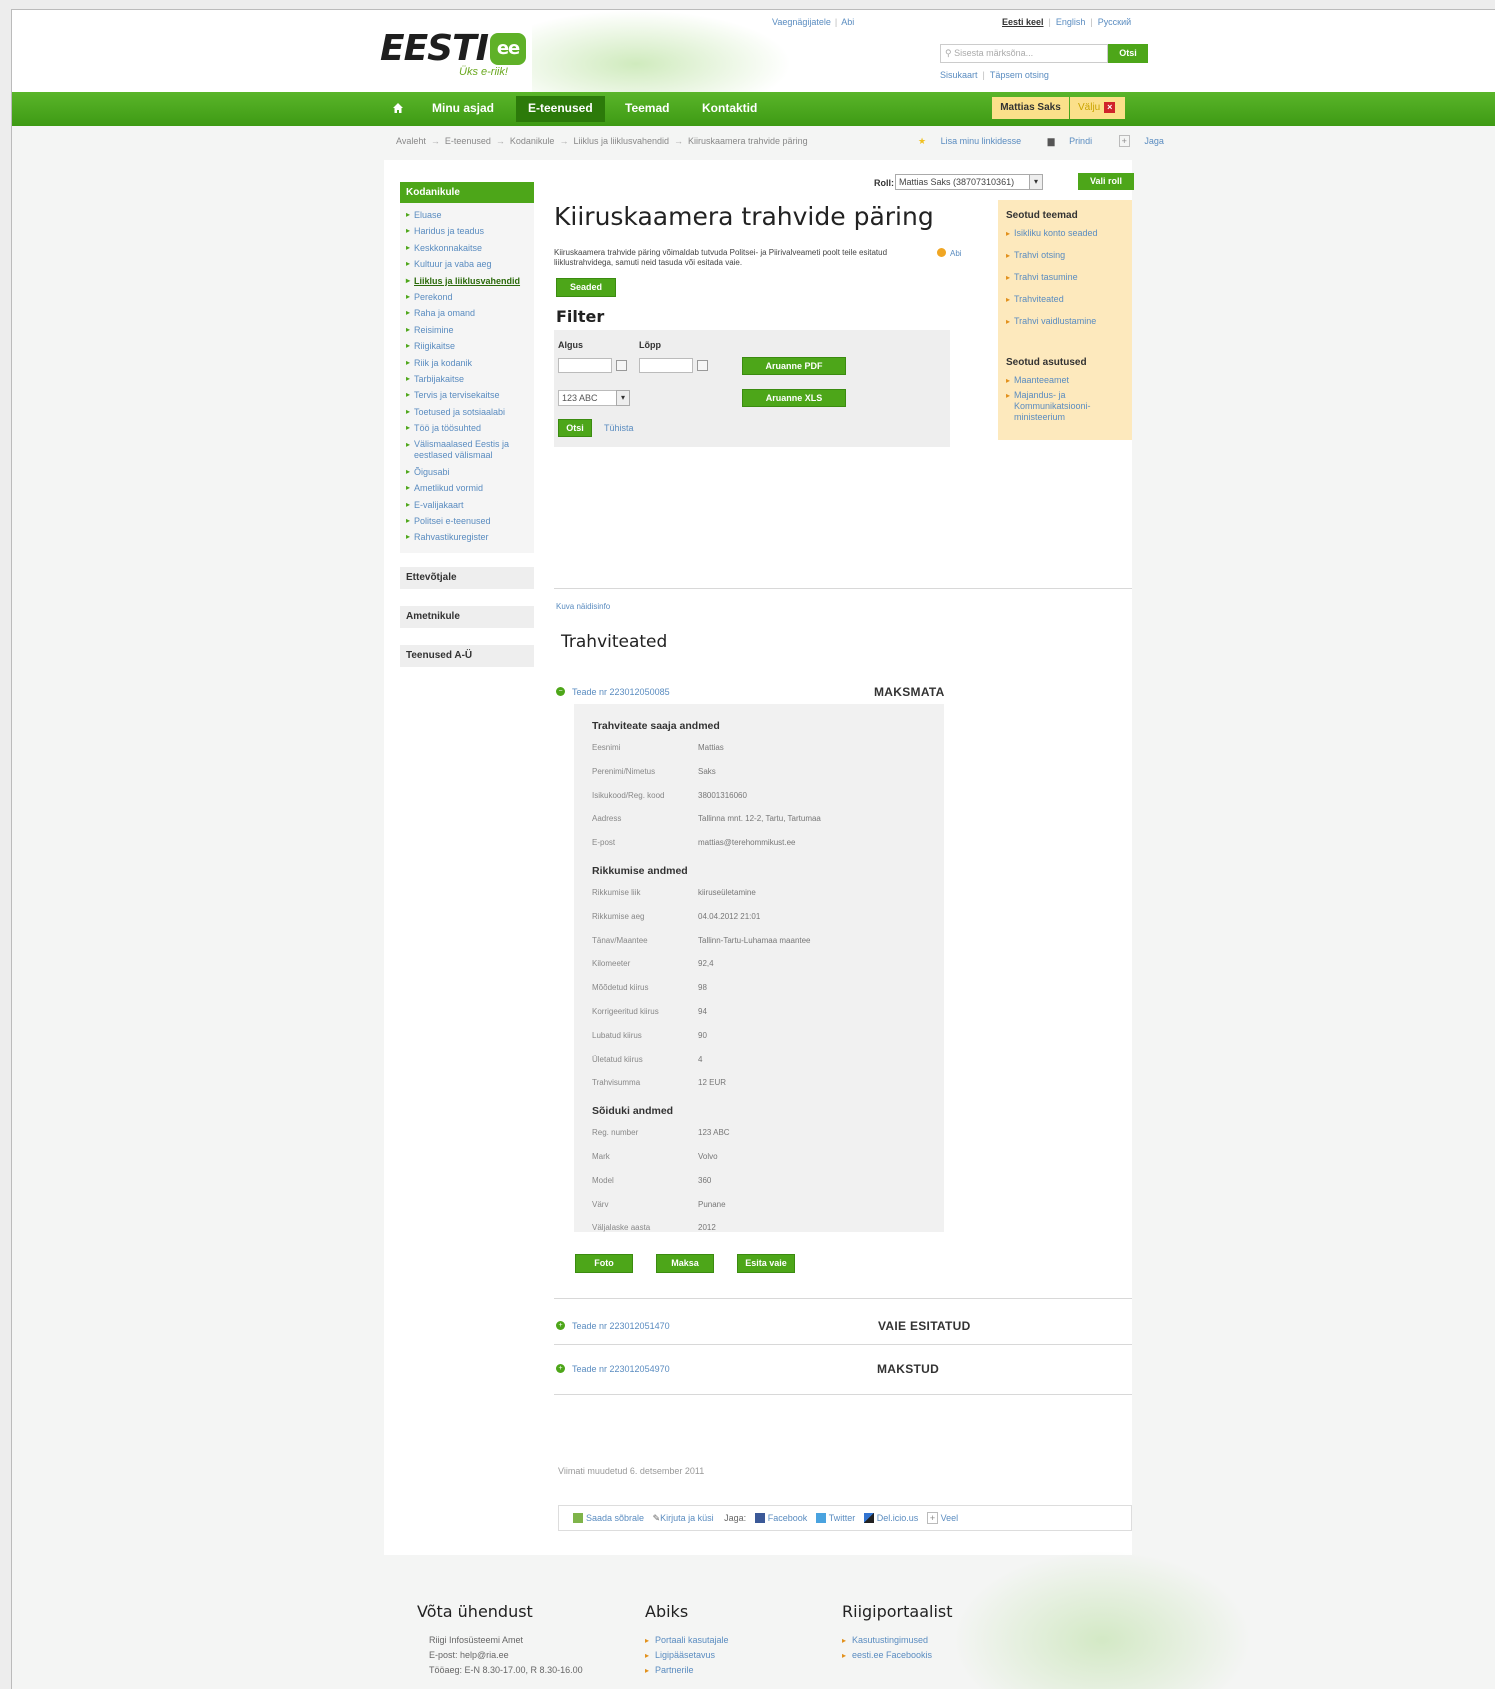 The width and height of the screenshot is (1495, 1689). Describe the element at coordinates (467, 412) in the screenshot. I see `menu-item: Toetused ja sotsiaalabi` at that location.